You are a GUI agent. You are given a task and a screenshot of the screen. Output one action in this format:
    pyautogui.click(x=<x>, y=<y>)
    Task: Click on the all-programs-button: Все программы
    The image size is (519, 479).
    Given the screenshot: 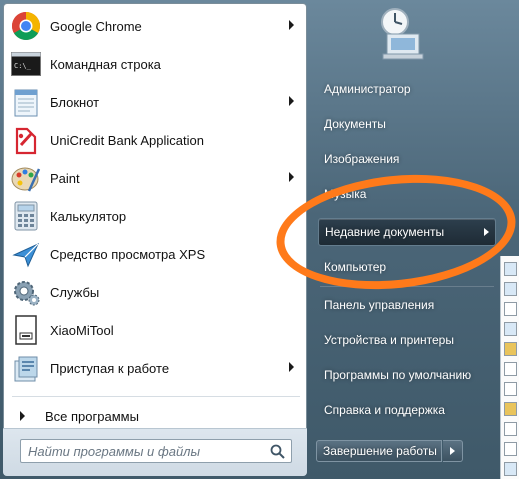 What is the action you would take?
    pyautogui.click(x=155, y=416)
    